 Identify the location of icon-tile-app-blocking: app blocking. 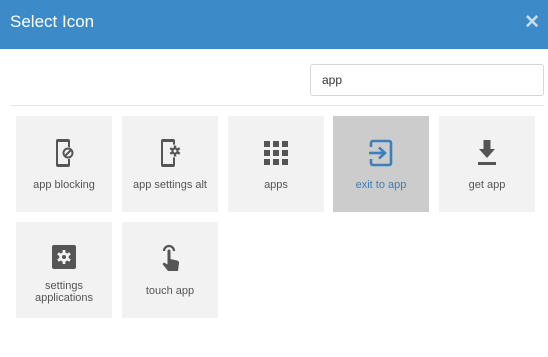
(64, 164).